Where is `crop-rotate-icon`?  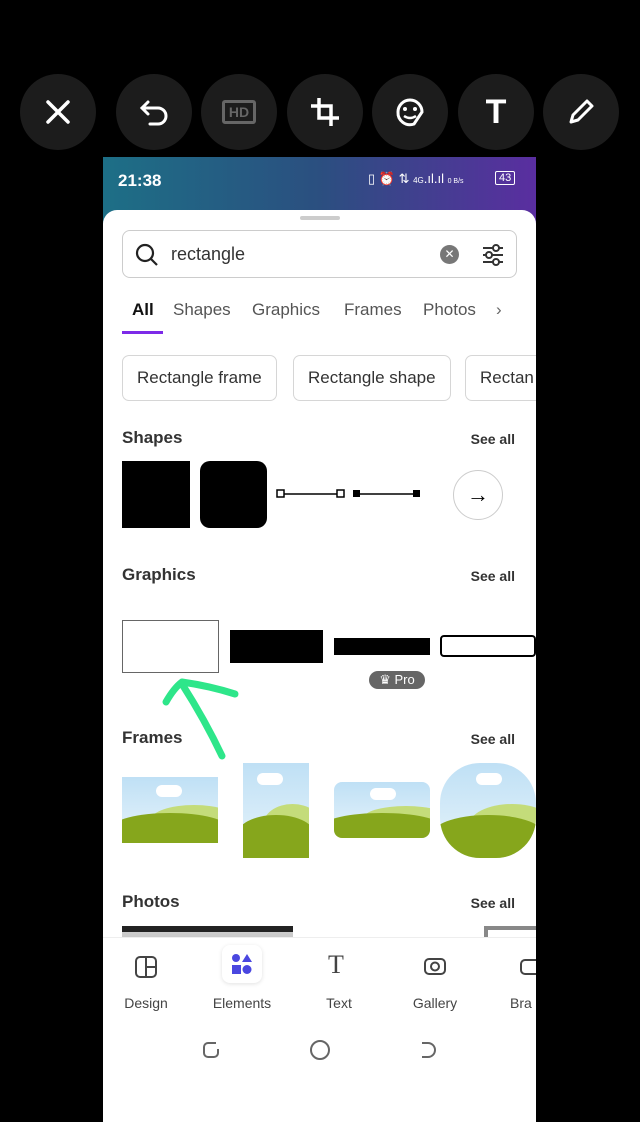
crop-rotate-icon is located at coordinates (325, 112).